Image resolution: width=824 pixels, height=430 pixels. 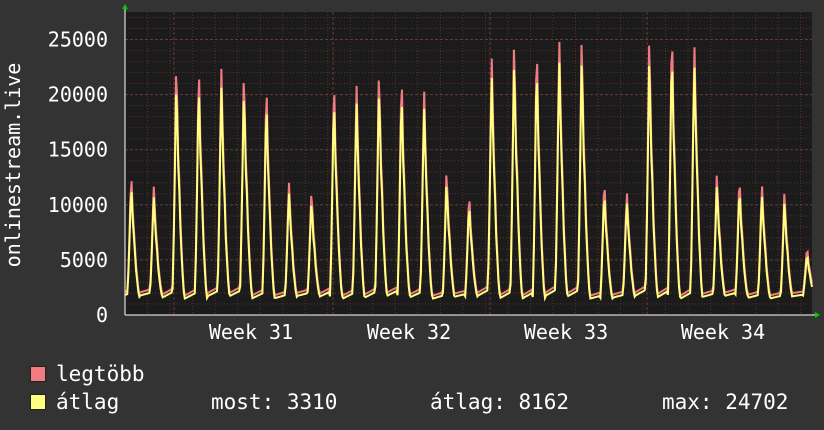 What do you see at coordinates (100, 374) in the screenshot?
I see `legend-label-max: legtöbb` at bounding box center [100, 374].